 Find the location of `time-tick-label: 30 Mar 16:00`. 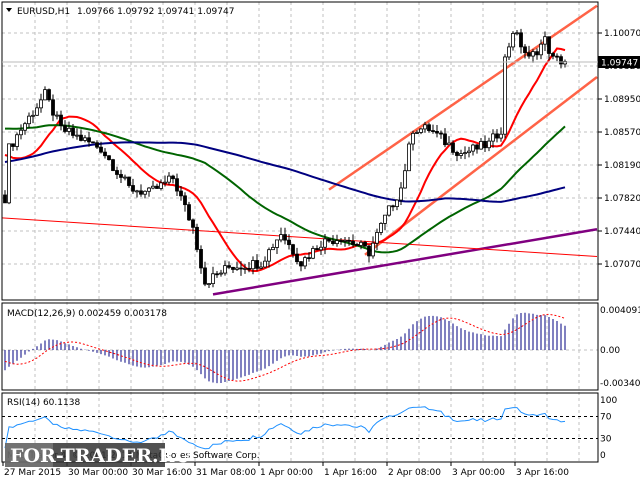

time-tick-label: 30 Mar 16:00 is located at coordinates (162, 473).